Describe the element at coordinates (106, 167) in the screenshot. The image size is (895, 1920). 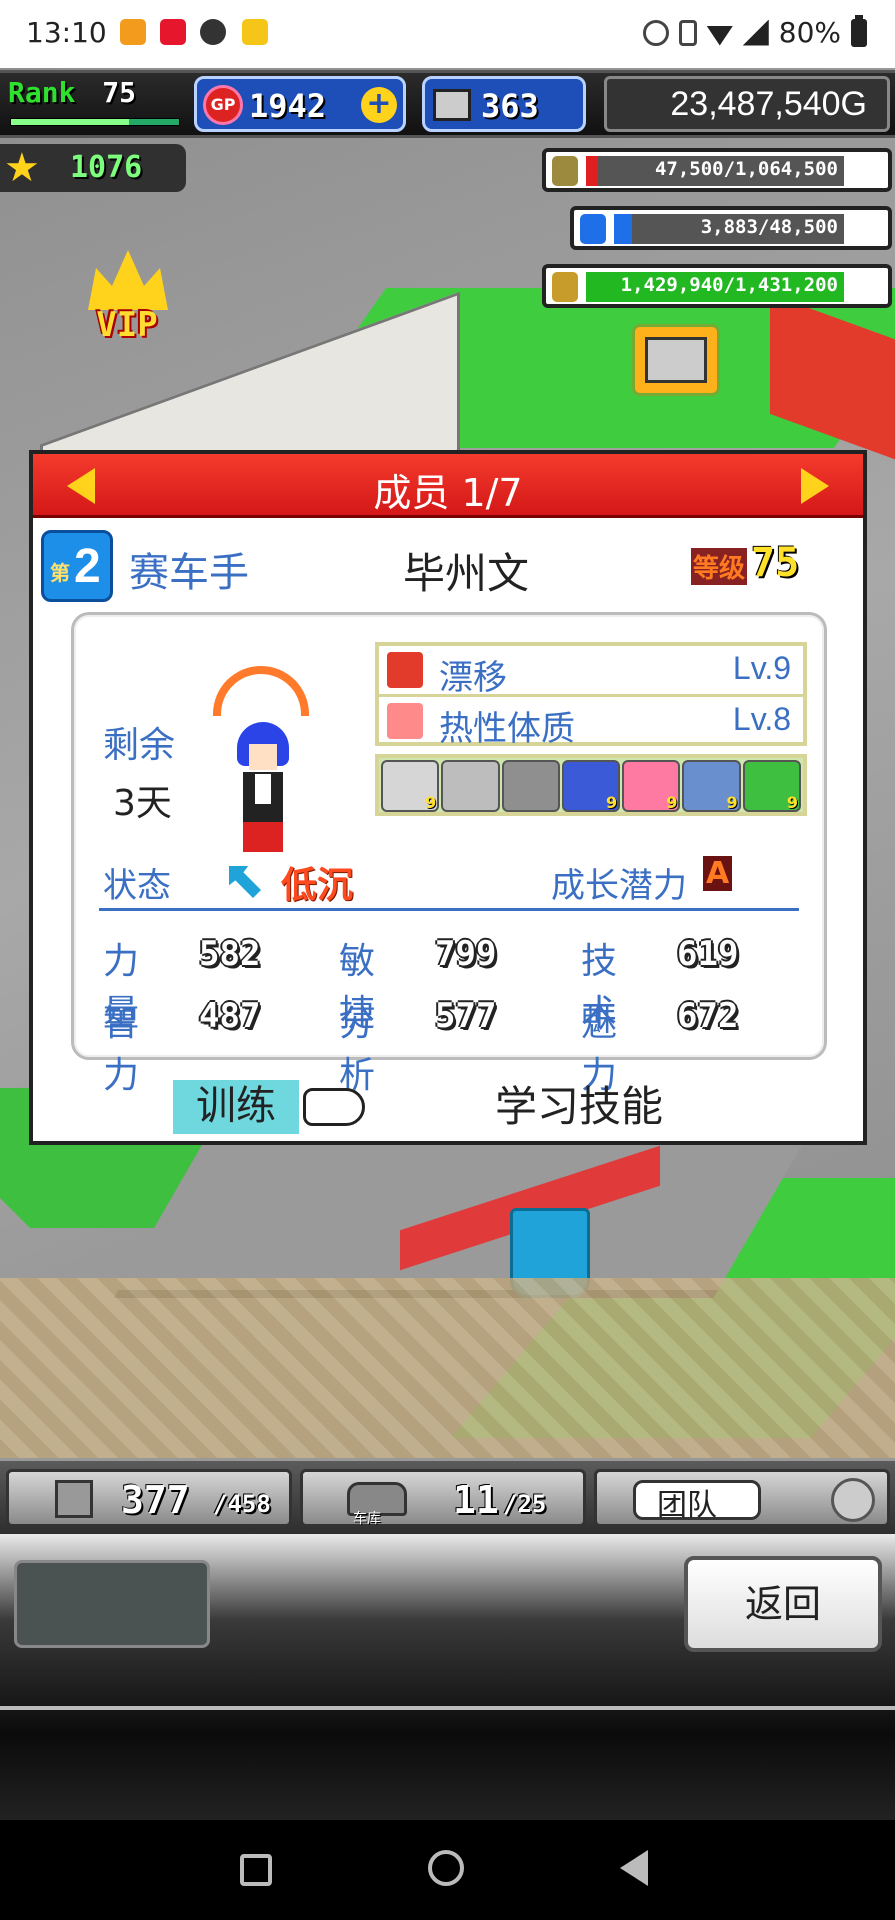
I see `fans-value: 1076` at that location.